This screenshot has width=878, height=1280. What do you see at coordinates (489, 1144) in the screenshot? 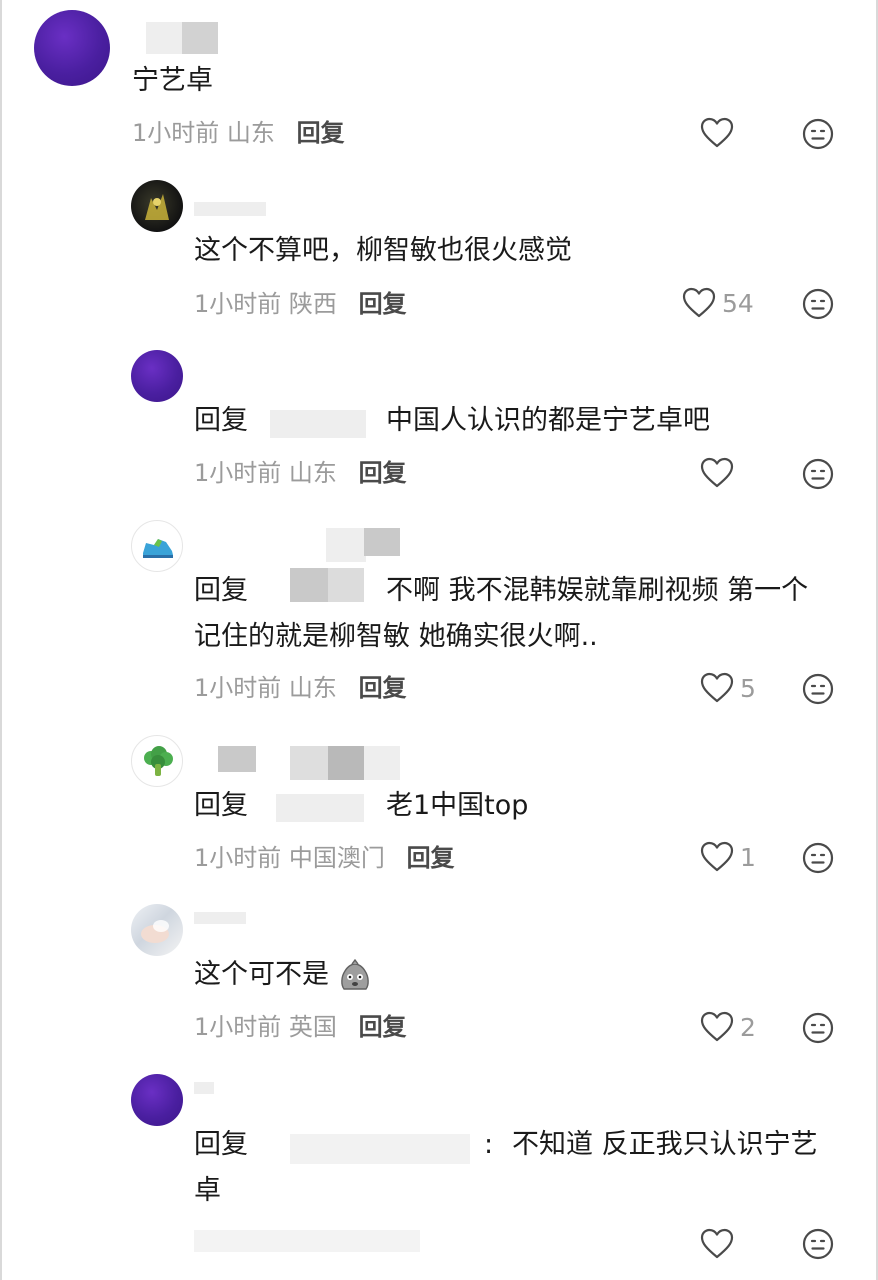
I see `comment-colon: :` at bounding box center [489, 1144].